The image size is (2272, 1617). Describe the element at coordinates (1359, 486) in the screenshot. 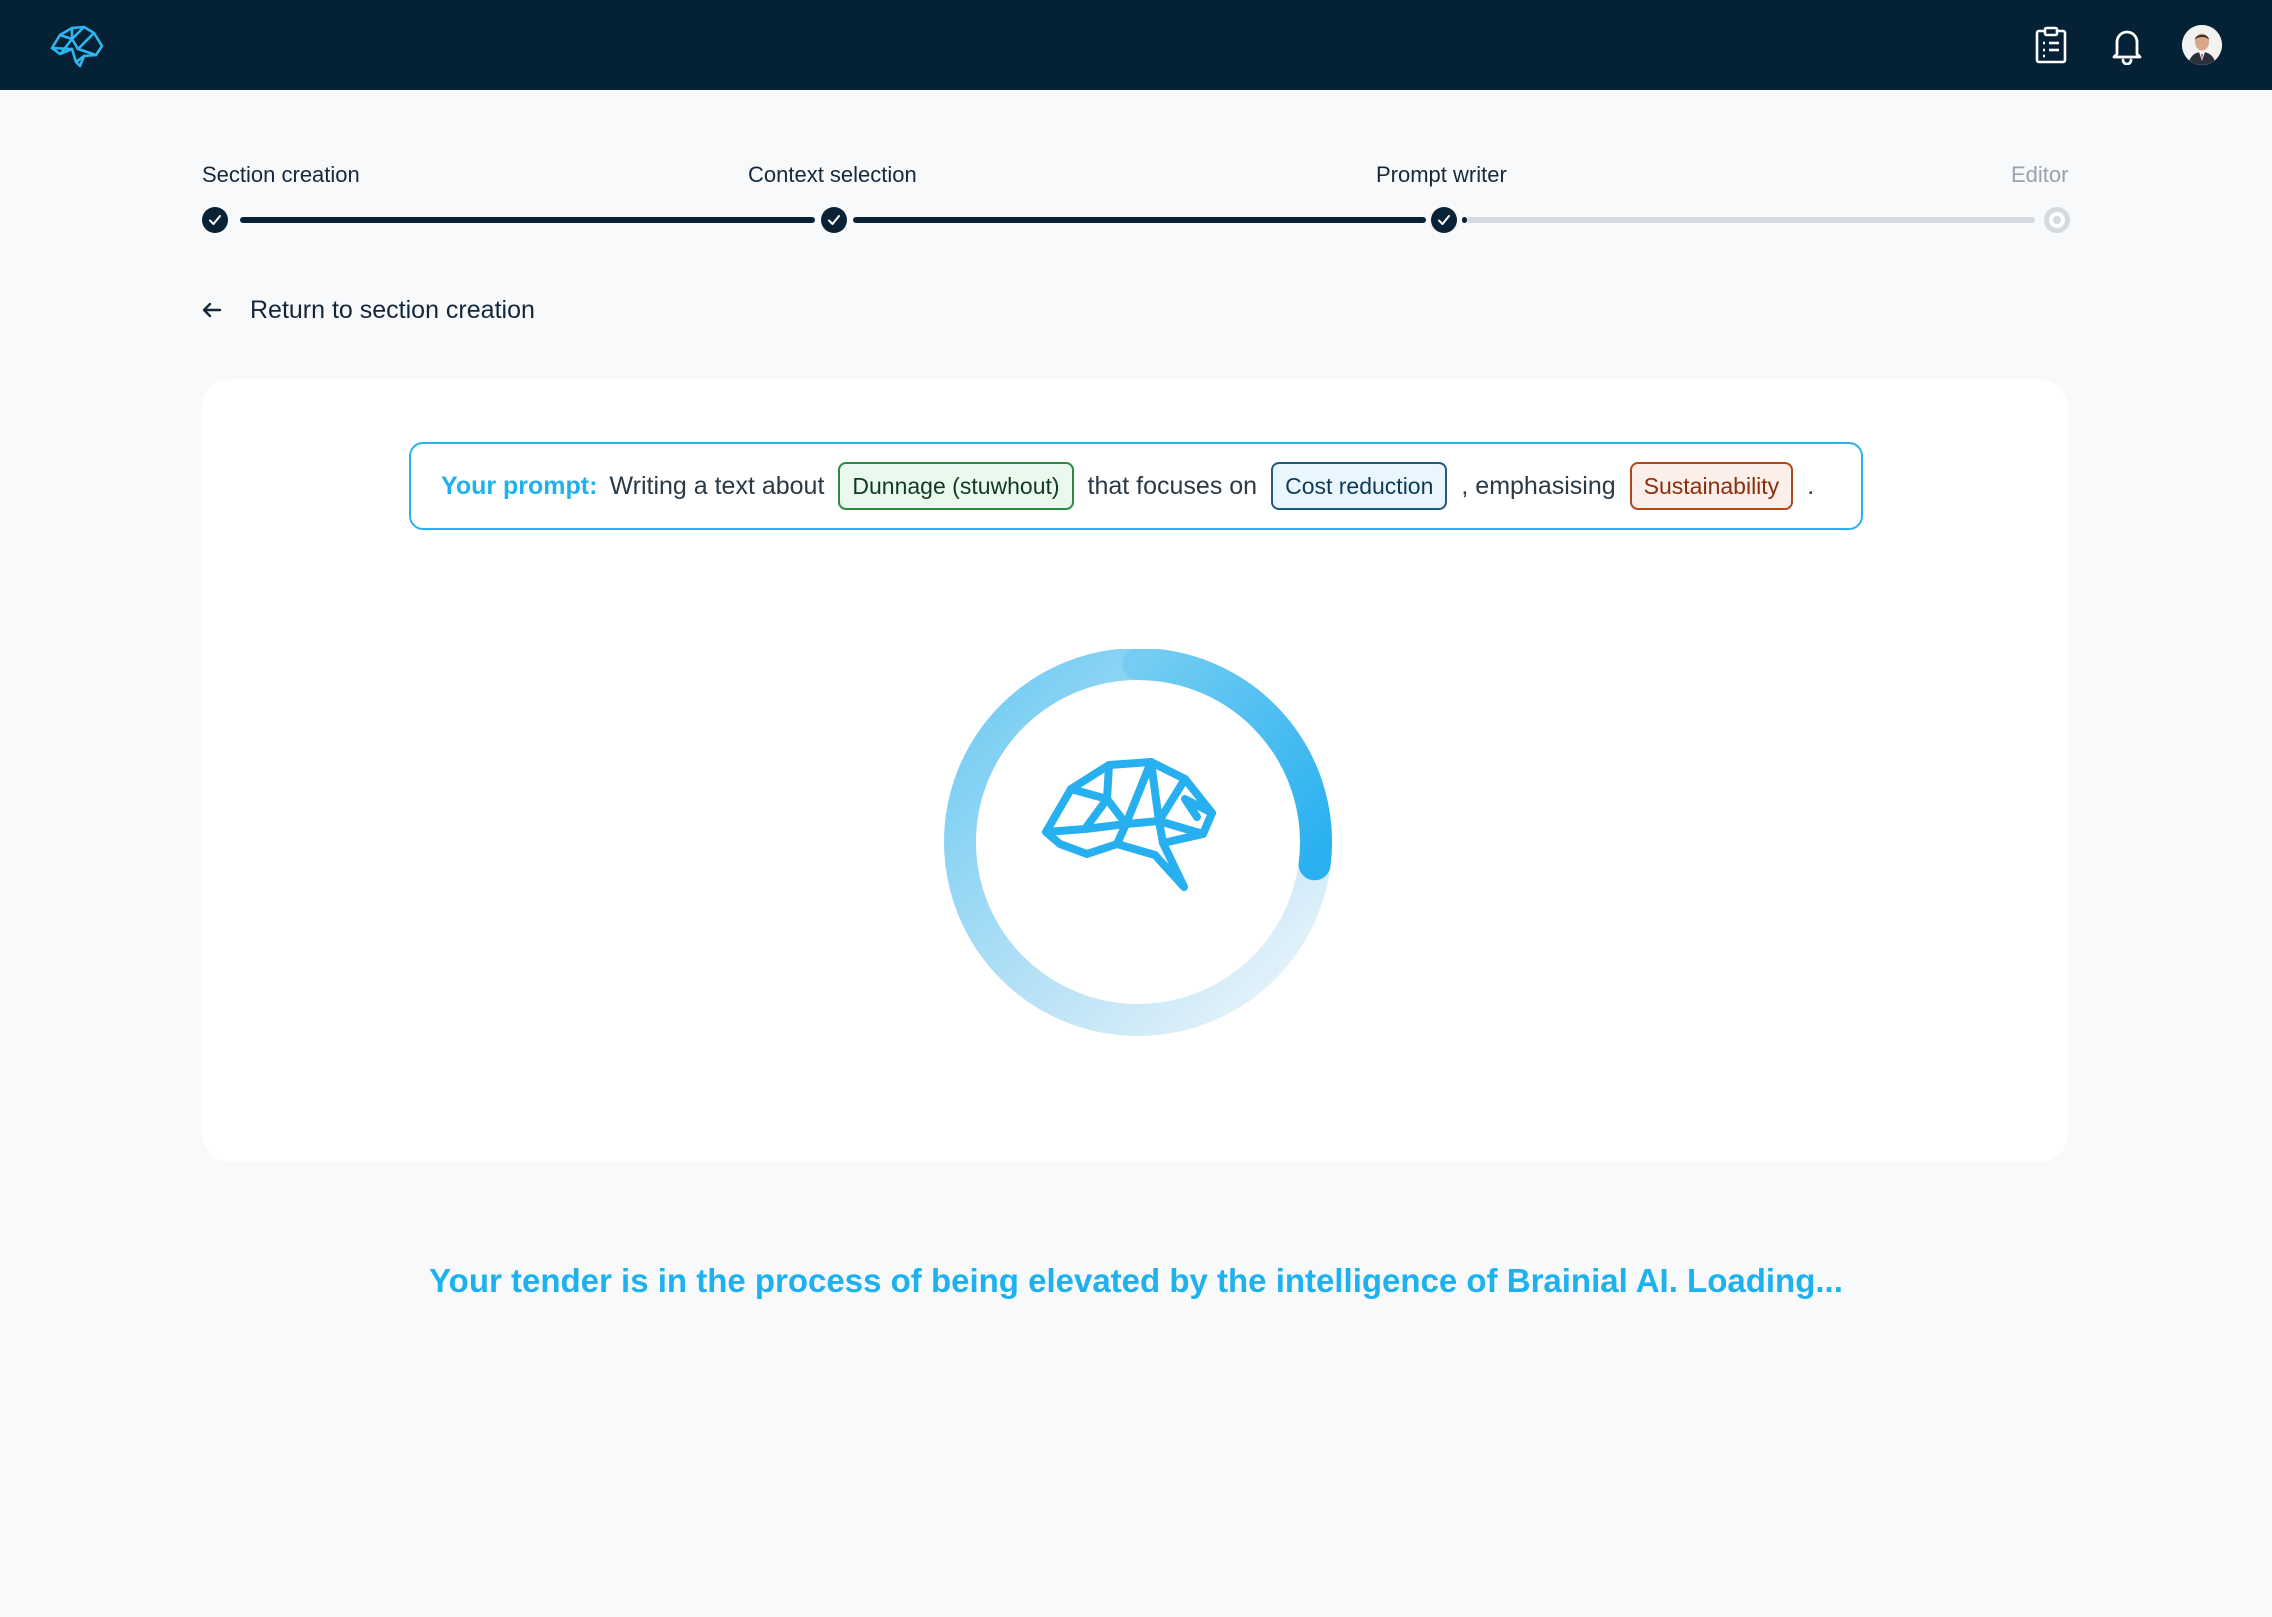

I see `focus-chip: Cost reduction` at that location.